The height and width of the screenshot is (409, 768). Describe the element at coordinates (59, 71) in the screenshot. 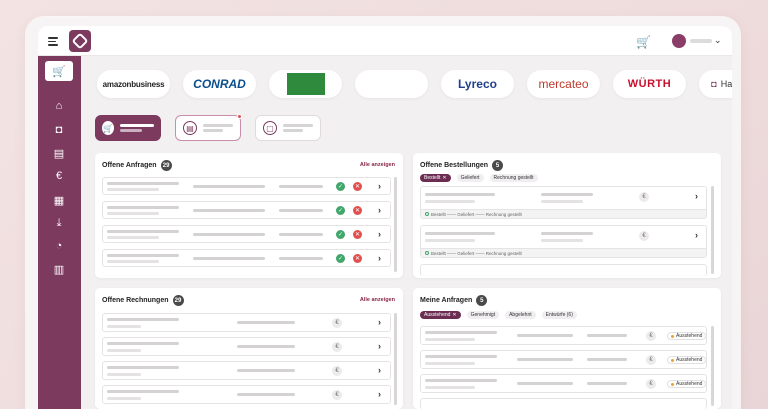

I see `sidebar-item-cart: 🛒` at that location.